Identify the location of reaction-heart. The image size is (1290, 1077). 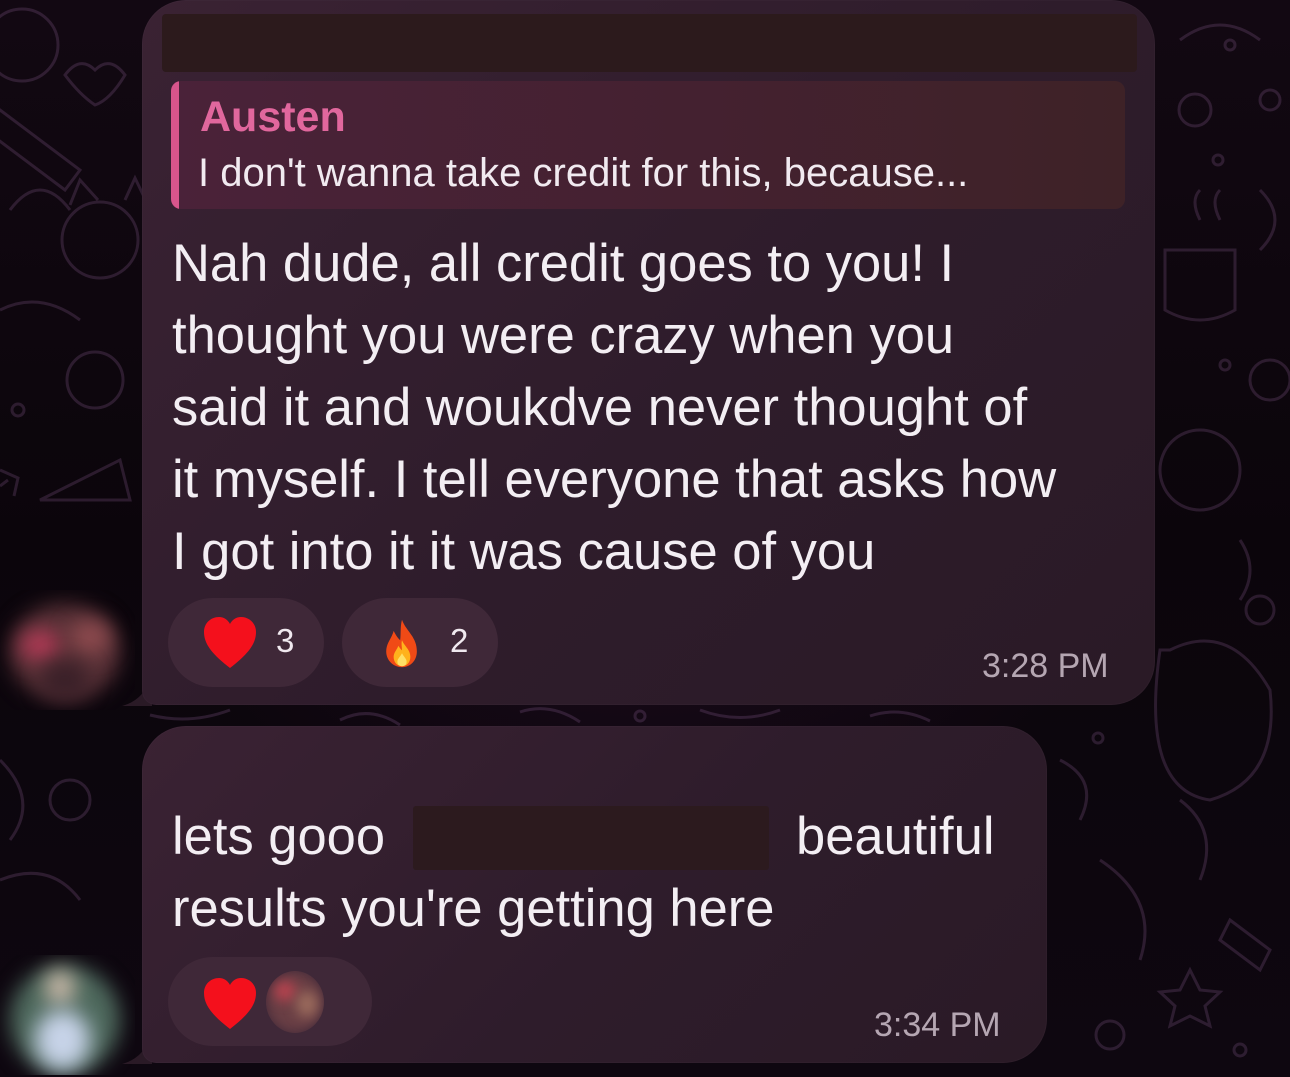
(270, 1001).